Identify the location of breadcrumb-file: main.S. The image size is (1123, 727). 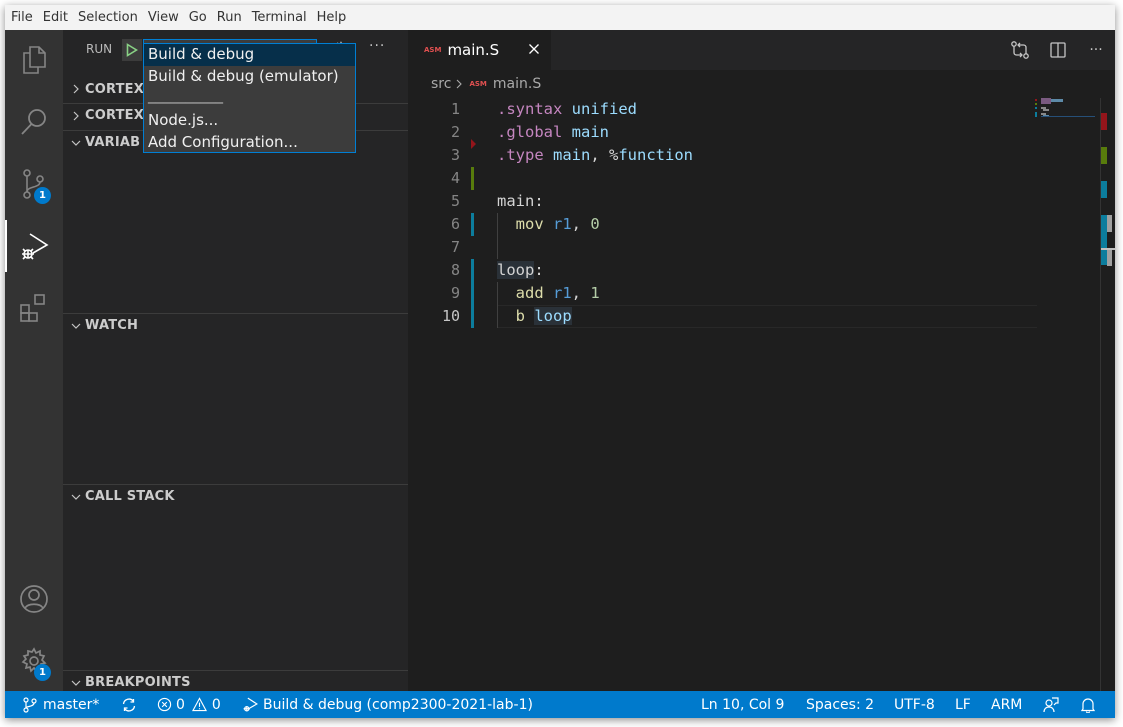
(517, 84).